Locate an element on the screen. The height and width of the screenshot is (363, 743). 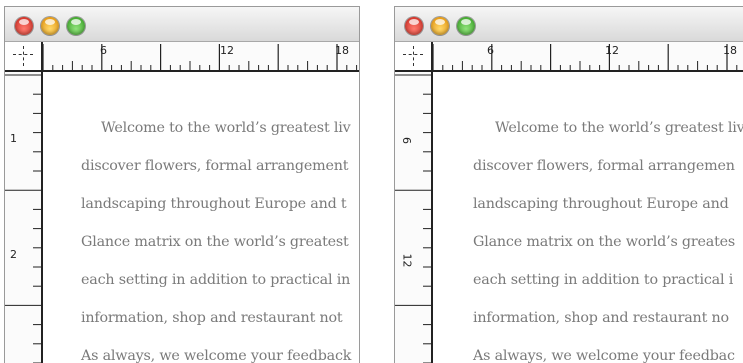
text-line: Glance matrix on the world’s greatest is located at coordinates (215, 242).